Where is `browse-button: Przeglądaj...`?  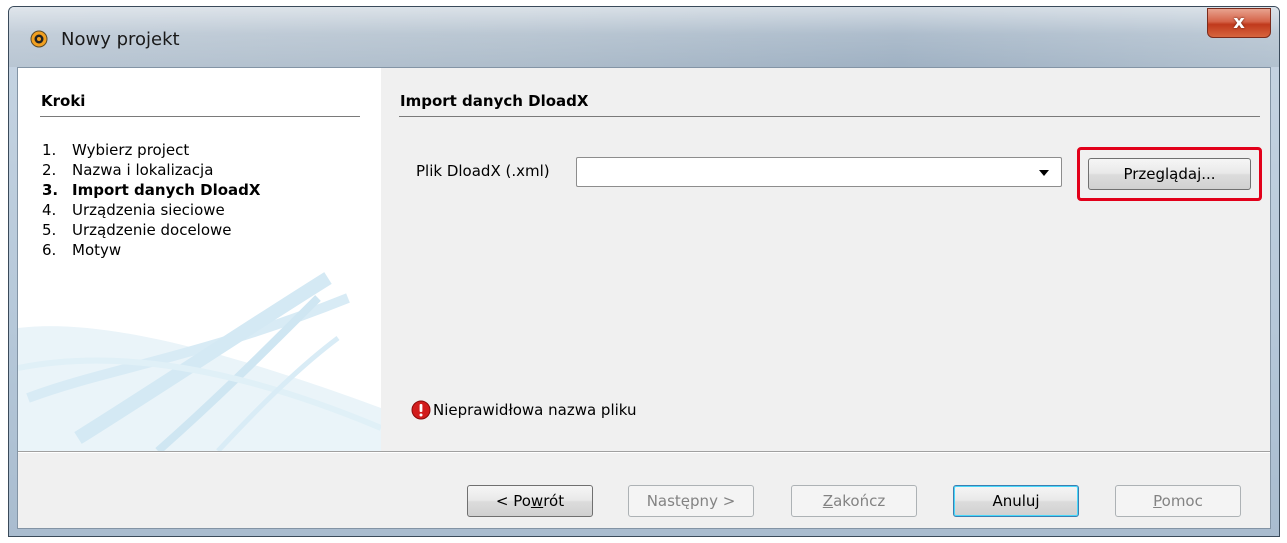 browse-button: Przeglądaj... is located at coordinates (1169, 174).